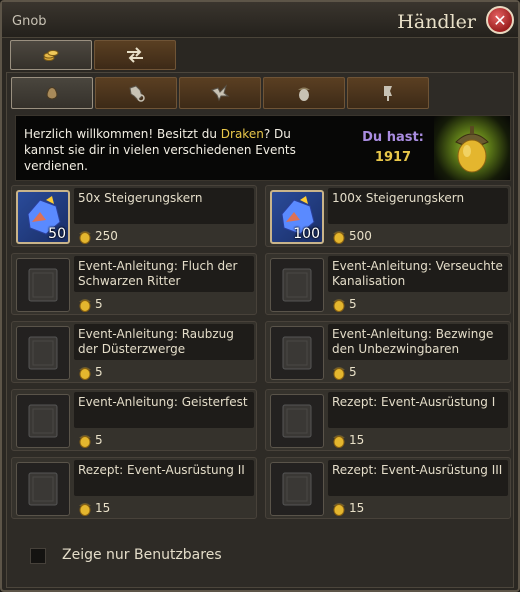  I want to click on item-card: Rezept: Event-Ausrüstung III 15, so click(388, 488).